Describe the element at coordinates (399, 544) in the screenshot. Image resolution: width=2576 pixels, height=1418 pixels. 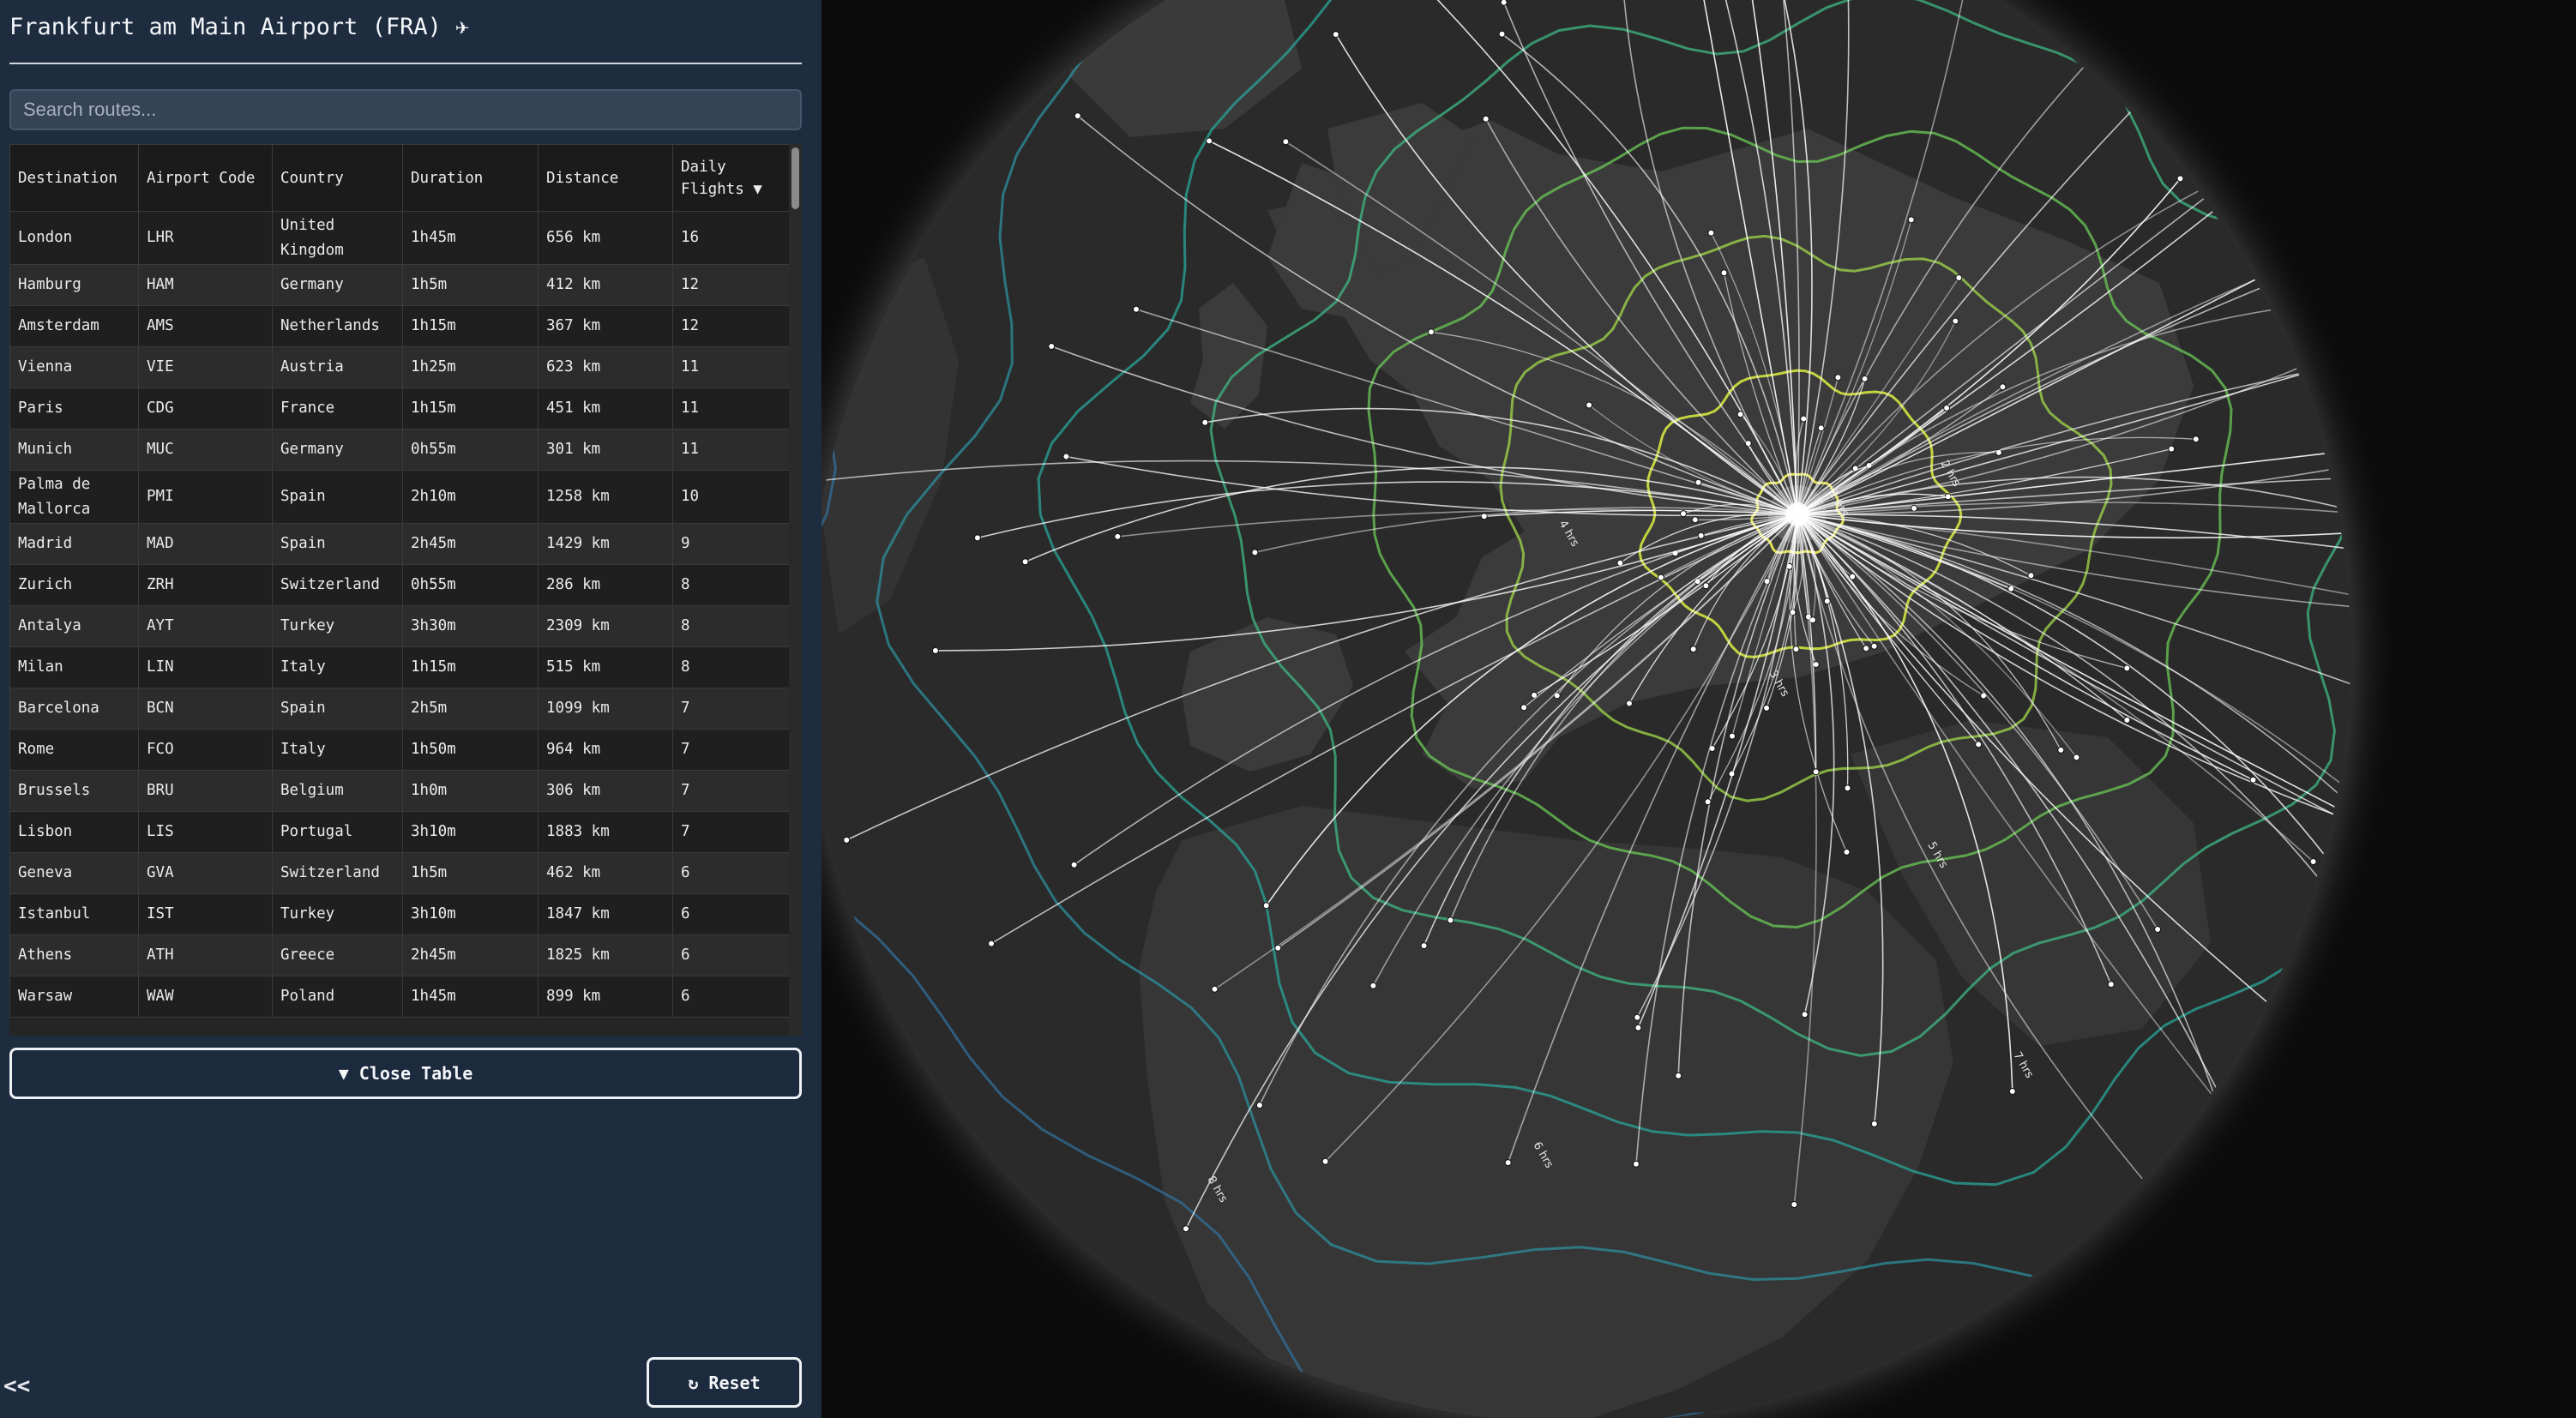
I see `table-row: Madrid MAD Spain 2h45m 1429 km 9` at that location.